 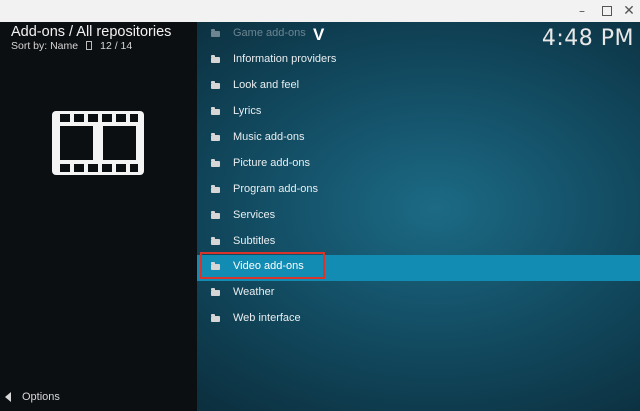 What do you see at coordinates (320, 11) in the screenshot?
I see `window-title-bar: – ✕` at bounding box center [320, 11].